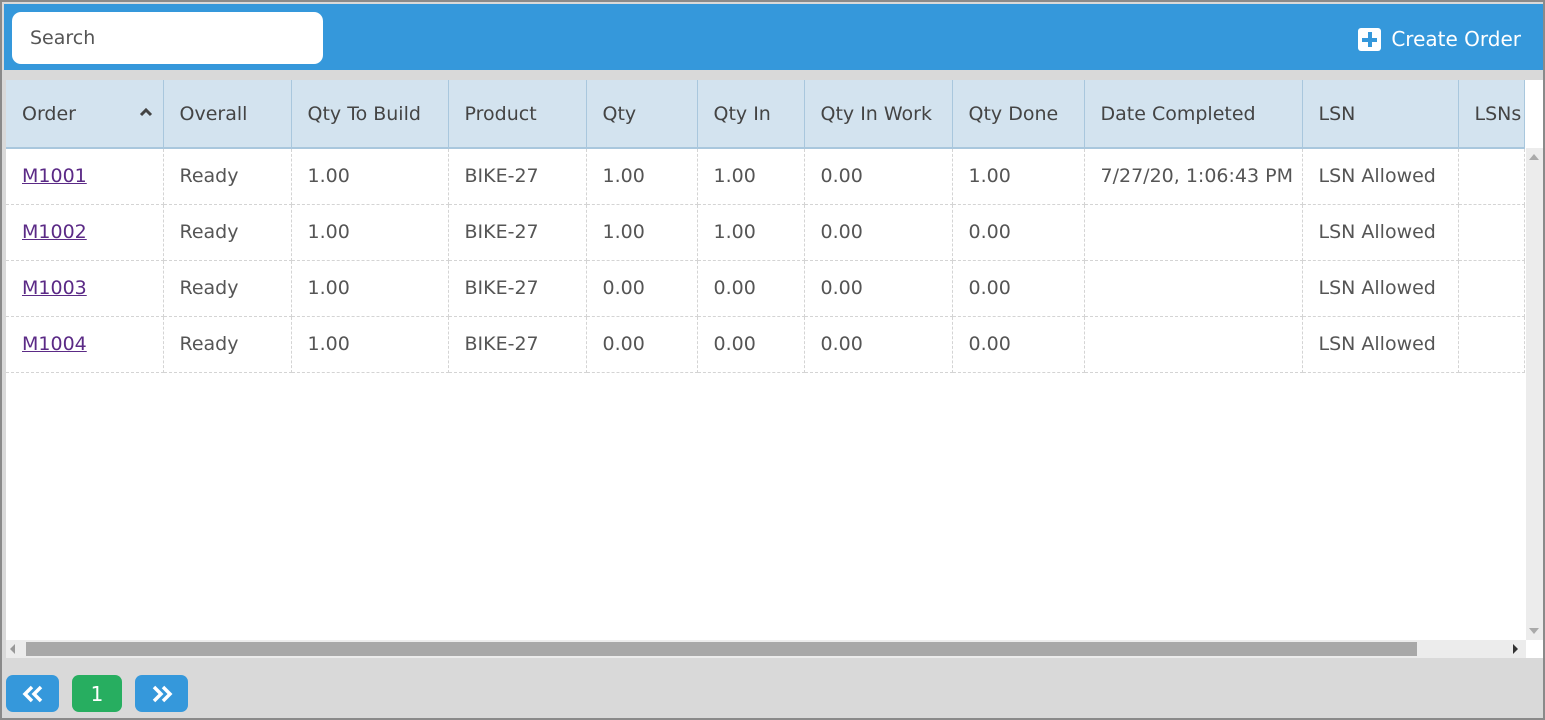 The width and height of the screenshot is (1545, 720). I want to click on column-header-product: Product, so click(517, 114).